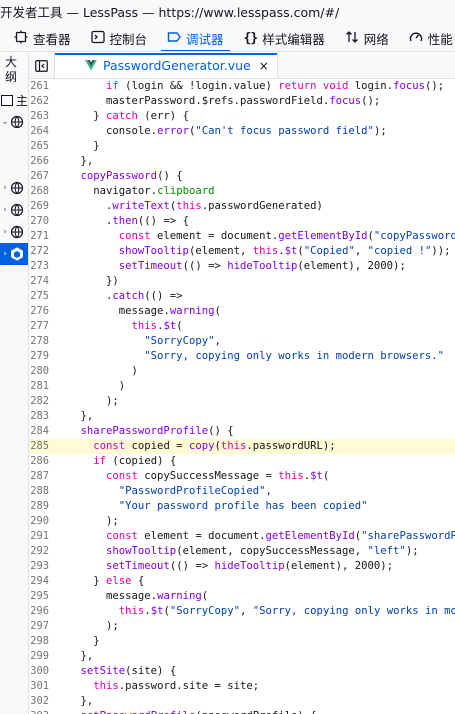  What do you see at coordinates (39, 236) in the screenshot?
I see `line-number: 271` at bounding box center [39, 236].